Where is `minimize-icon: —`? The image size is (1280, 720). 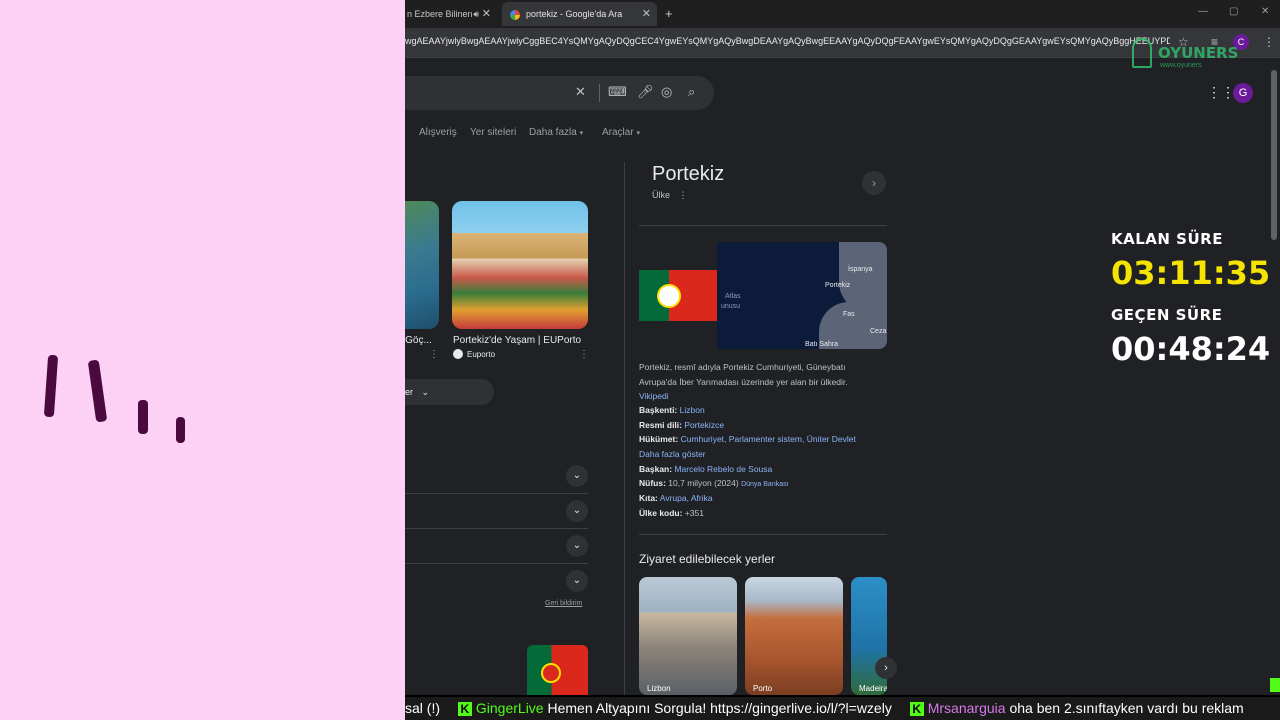 minimize-icon: — is located at coordinates (1203, 11).